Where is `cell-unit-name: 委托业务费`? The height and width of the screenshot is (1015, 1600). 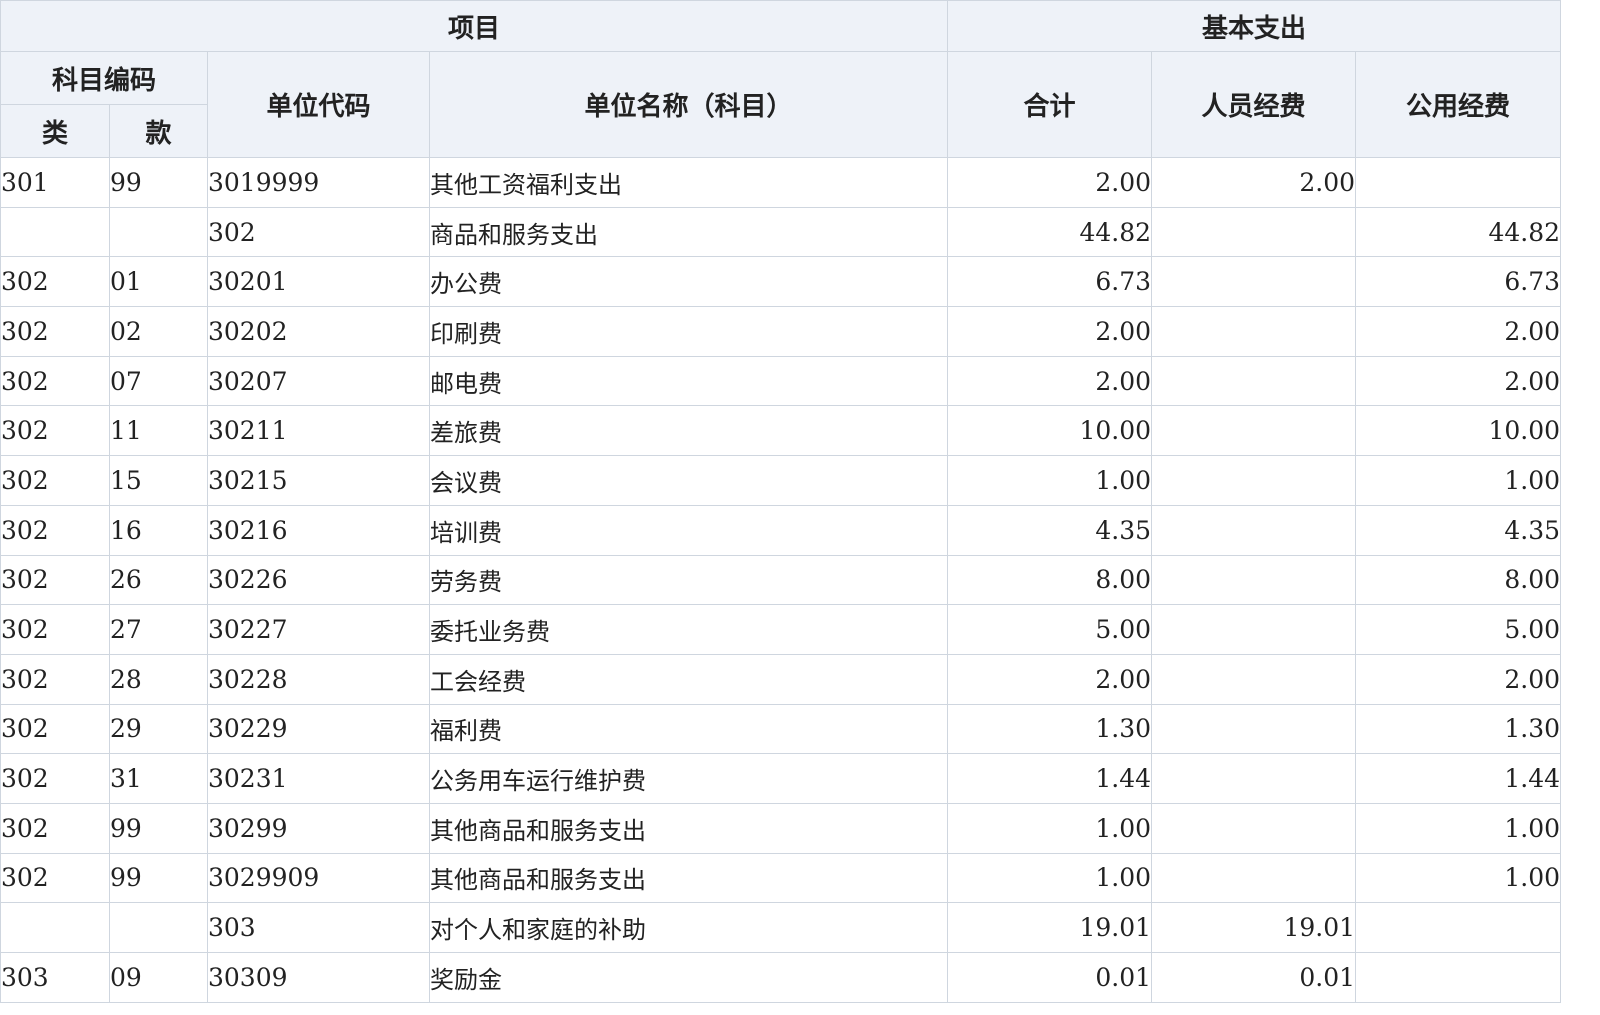
cell-unit-name: 委托业务费 is located at coordinates (688, 629).